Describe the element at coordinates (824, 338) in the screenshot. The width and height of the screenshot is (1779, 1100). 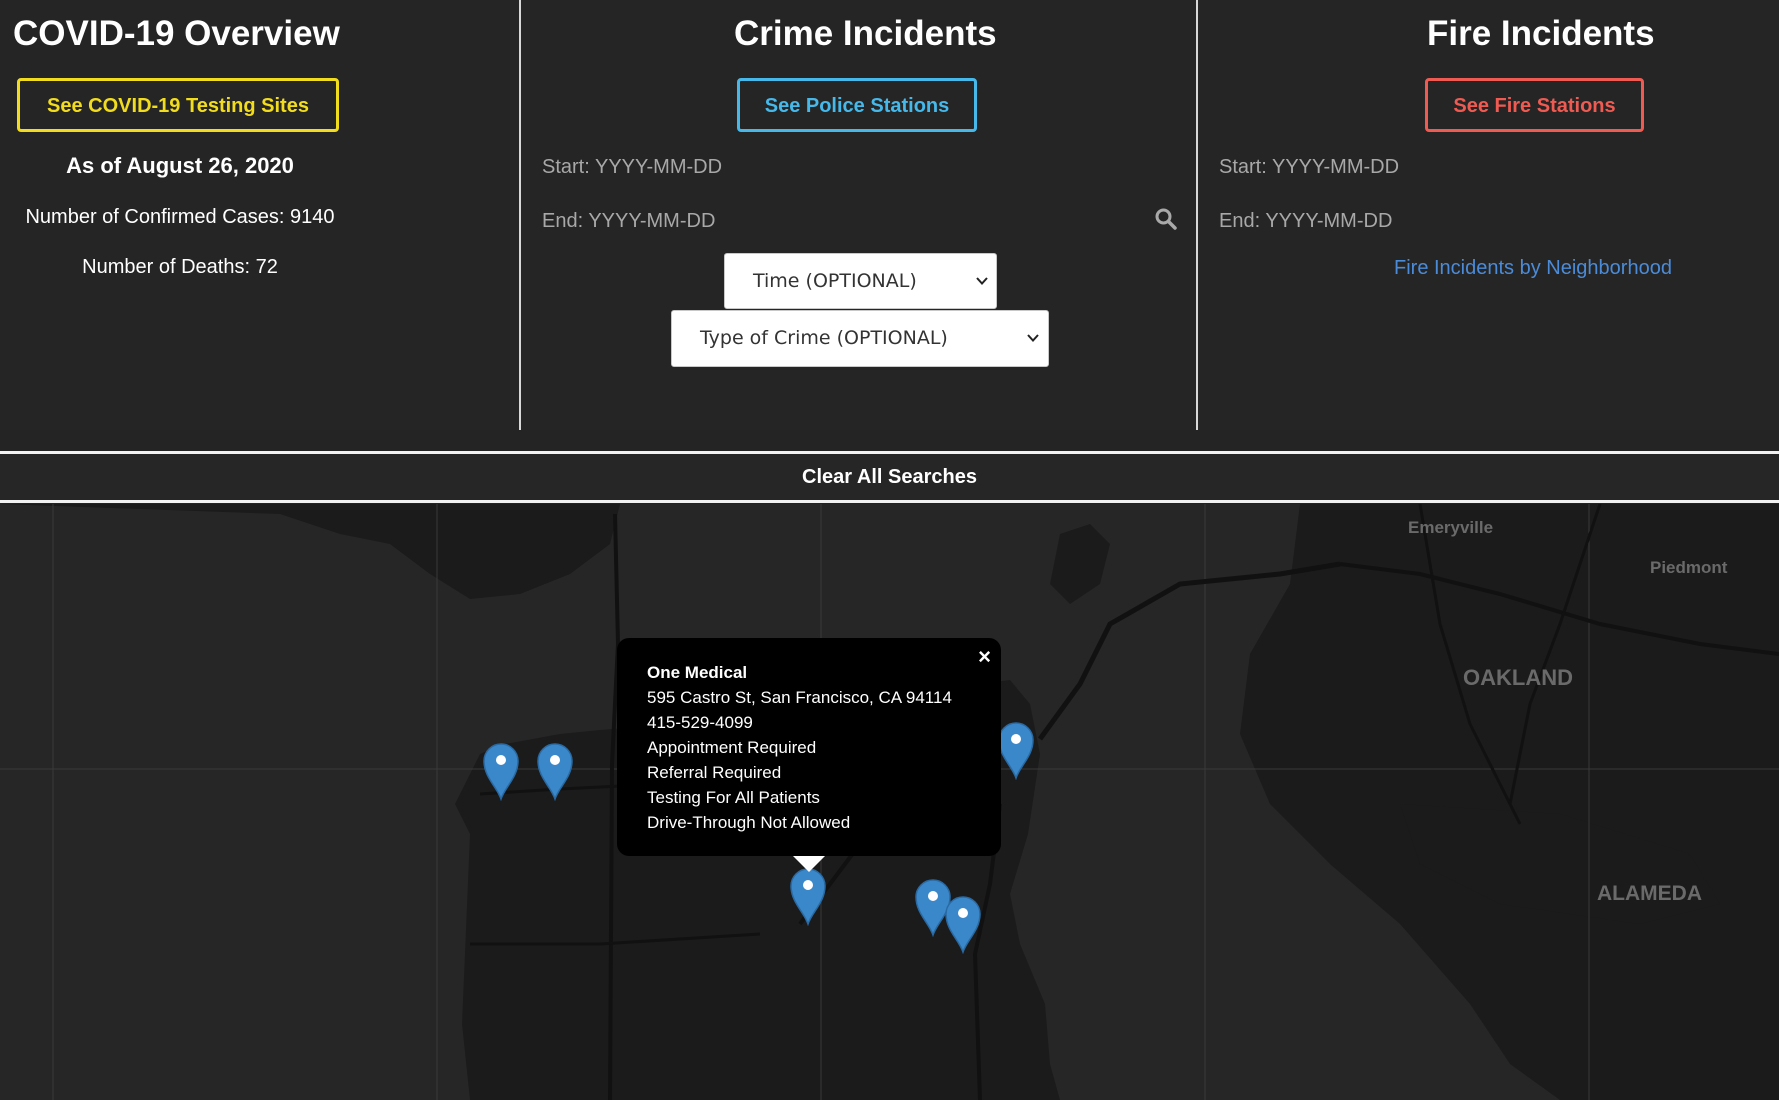
I see `crime-type-select-value: Type of Crime (OPTIONAL)` at that location.